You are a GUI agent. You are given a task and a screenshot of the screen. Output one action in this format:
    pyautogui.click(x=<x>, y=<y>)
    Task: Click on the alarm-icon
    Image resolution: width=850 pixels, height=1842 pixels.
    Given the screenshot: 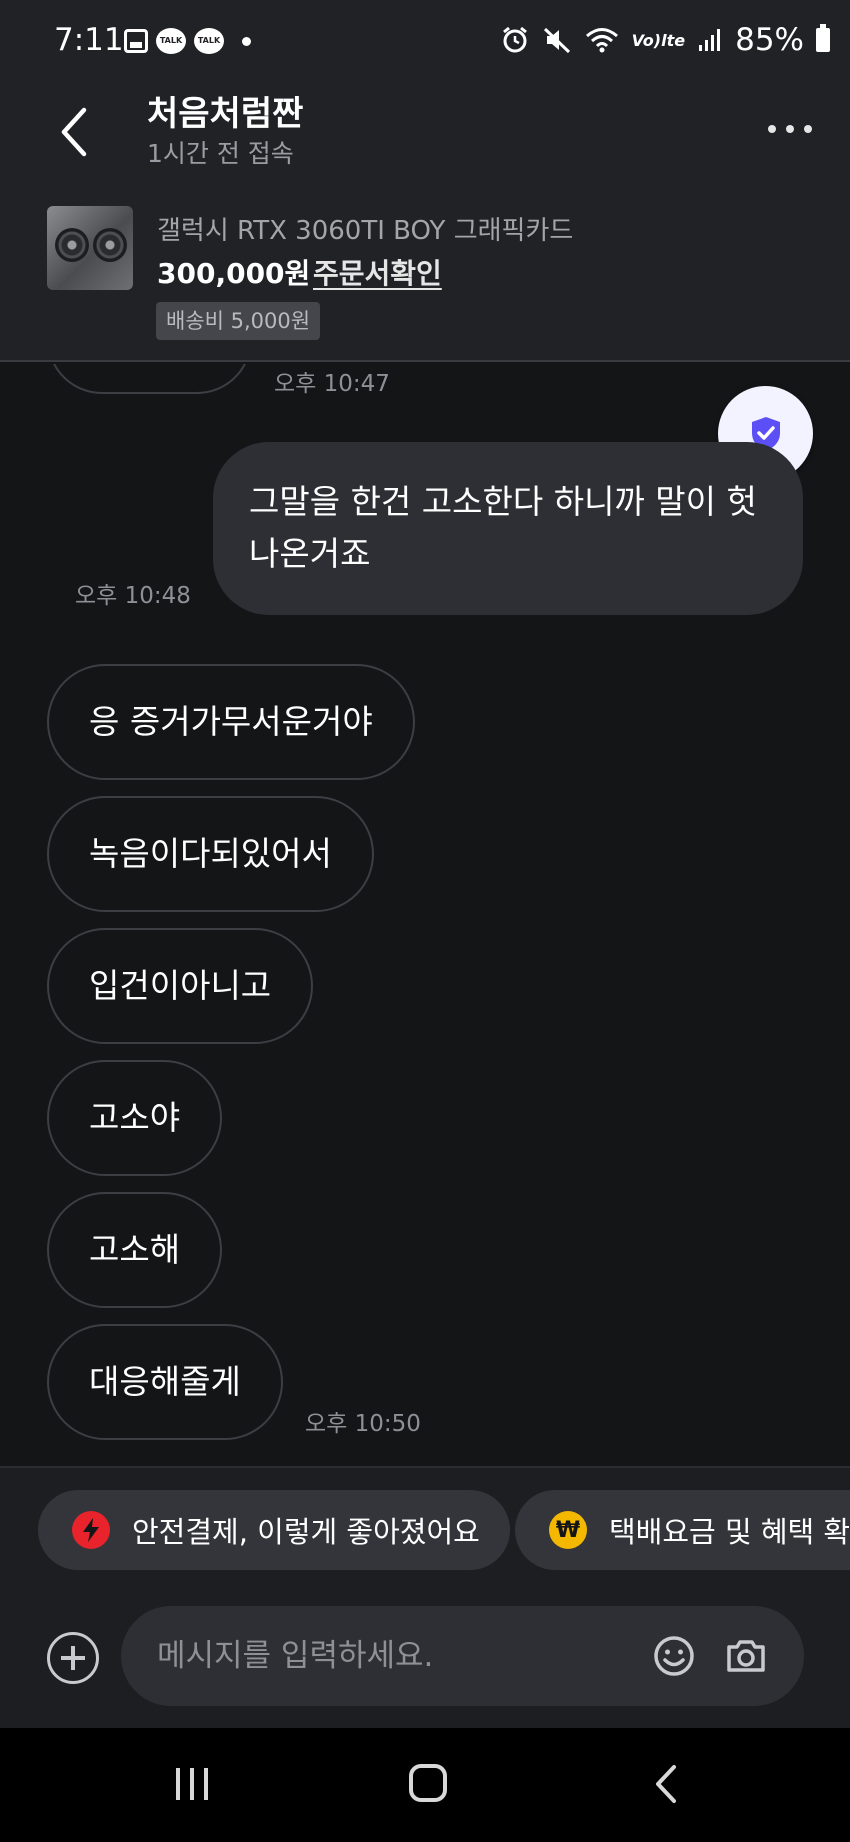 What is the action you would take?
    pyautogui.click(x=514, y=39)
    